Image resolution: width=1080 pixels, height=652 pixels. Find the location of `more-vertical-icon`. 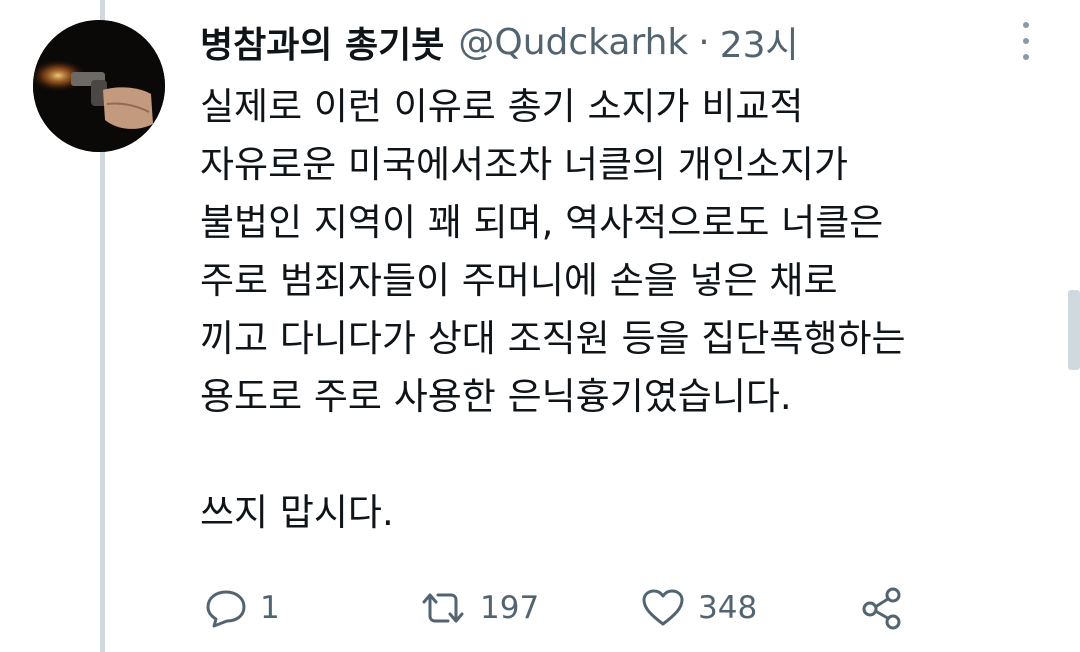

more-vertical-icon is located at coordinates (1026, 41).